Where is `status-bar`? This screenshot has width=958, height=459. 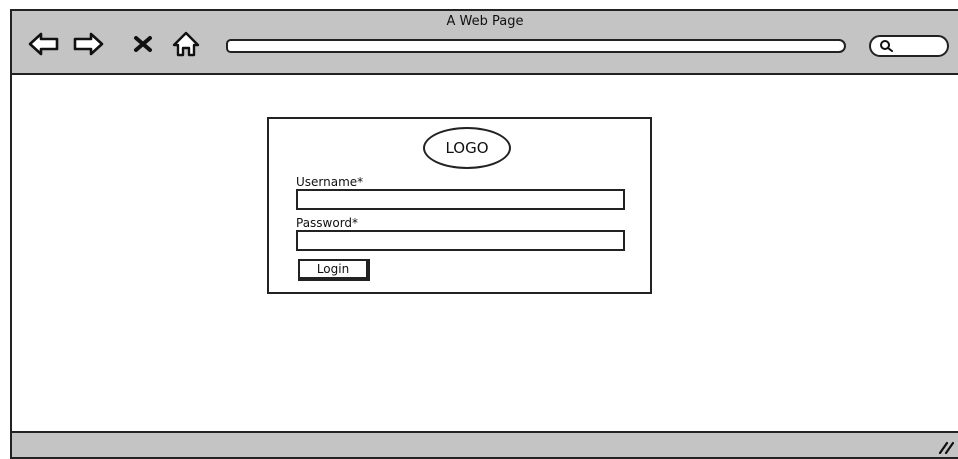 status-bar is located at coordinates (485, 444).